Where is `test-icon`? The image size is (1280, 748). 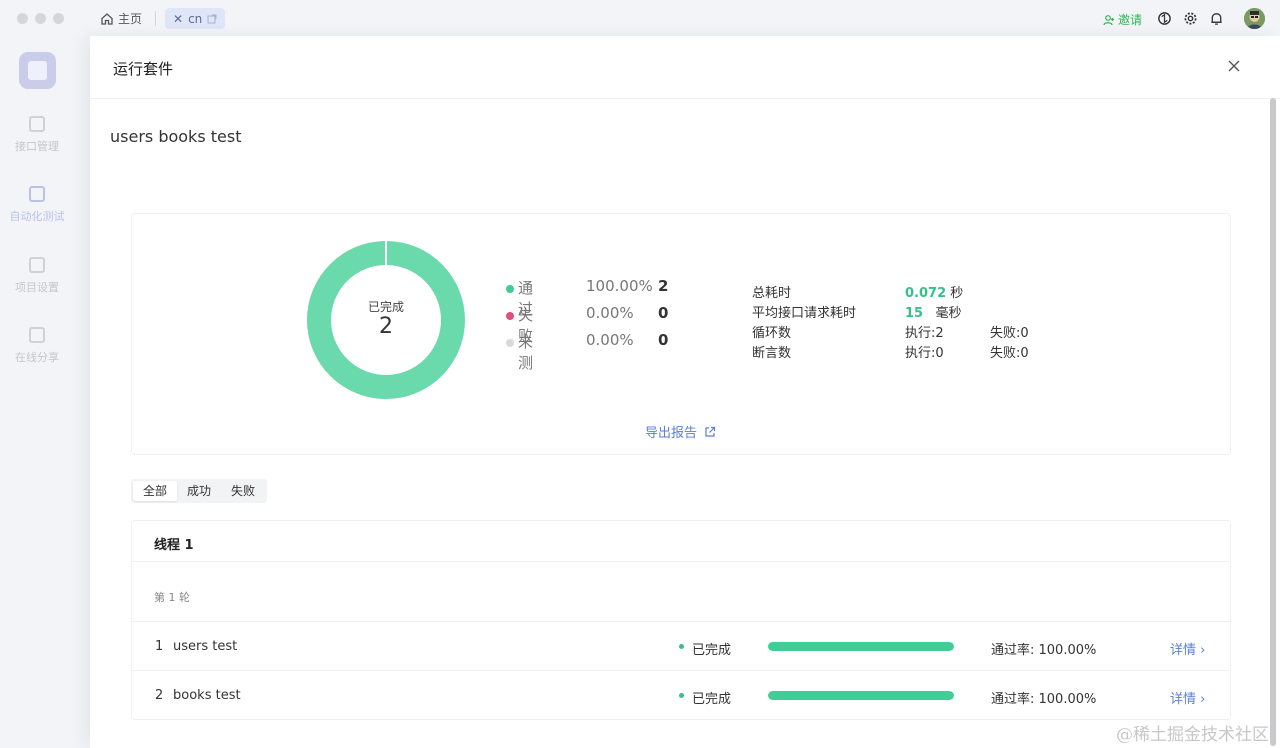 test-icon is located at coordinates (37, 194).